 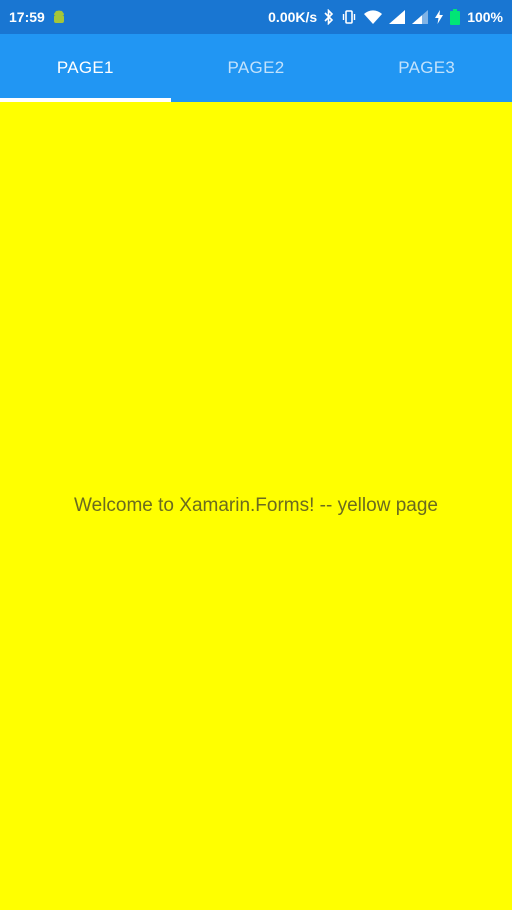 I want to click on tab-page1: PAGE1, so click(x=85, y=68).